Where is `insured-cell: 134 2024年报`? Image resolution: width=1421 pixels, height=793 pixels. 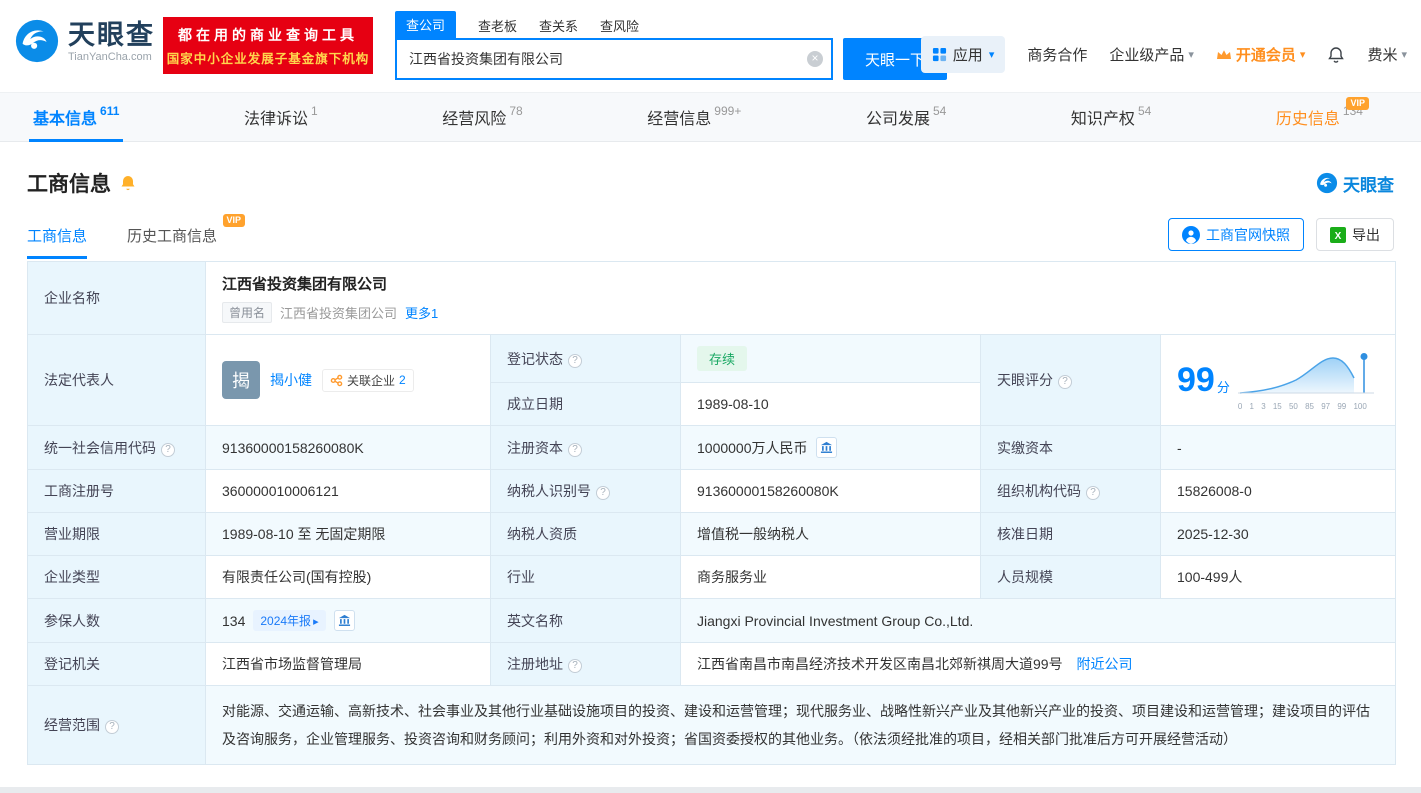
insured-cell: 134 2024年报 is located at coordinates (348, 620).